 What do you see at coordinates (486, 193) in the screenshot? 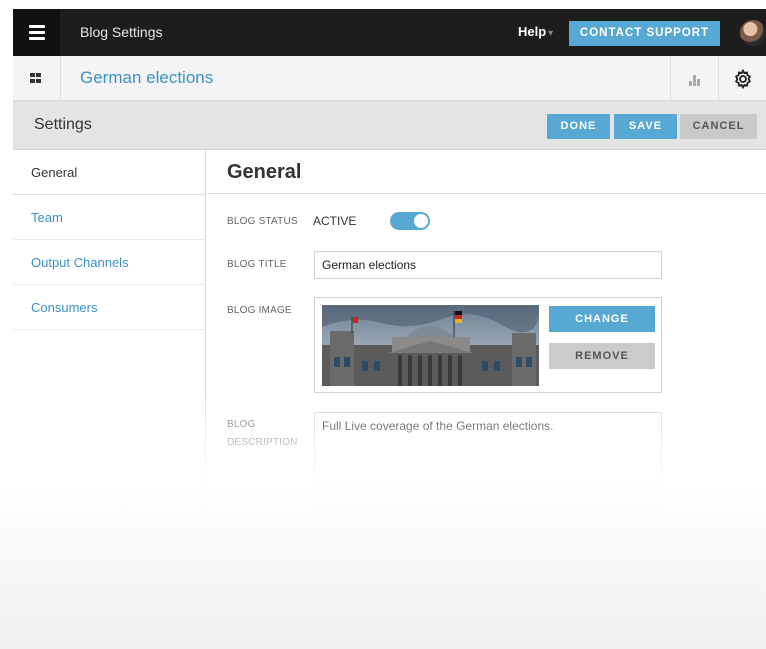
I see `divider` at bounding box center [486, 193].